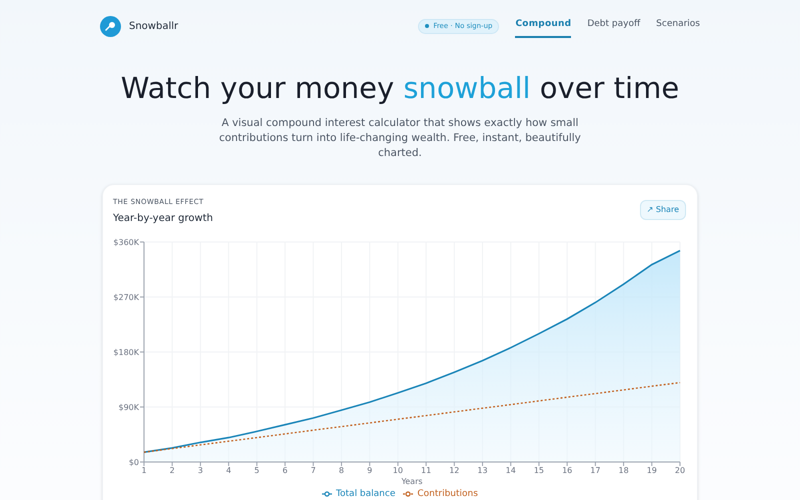 The width and height of the screenshot is (800, 500). What do you see at coordinates (426, 470) in the screenshot?
I see `x-tick-label: 11` at bounding box center [426, 470].